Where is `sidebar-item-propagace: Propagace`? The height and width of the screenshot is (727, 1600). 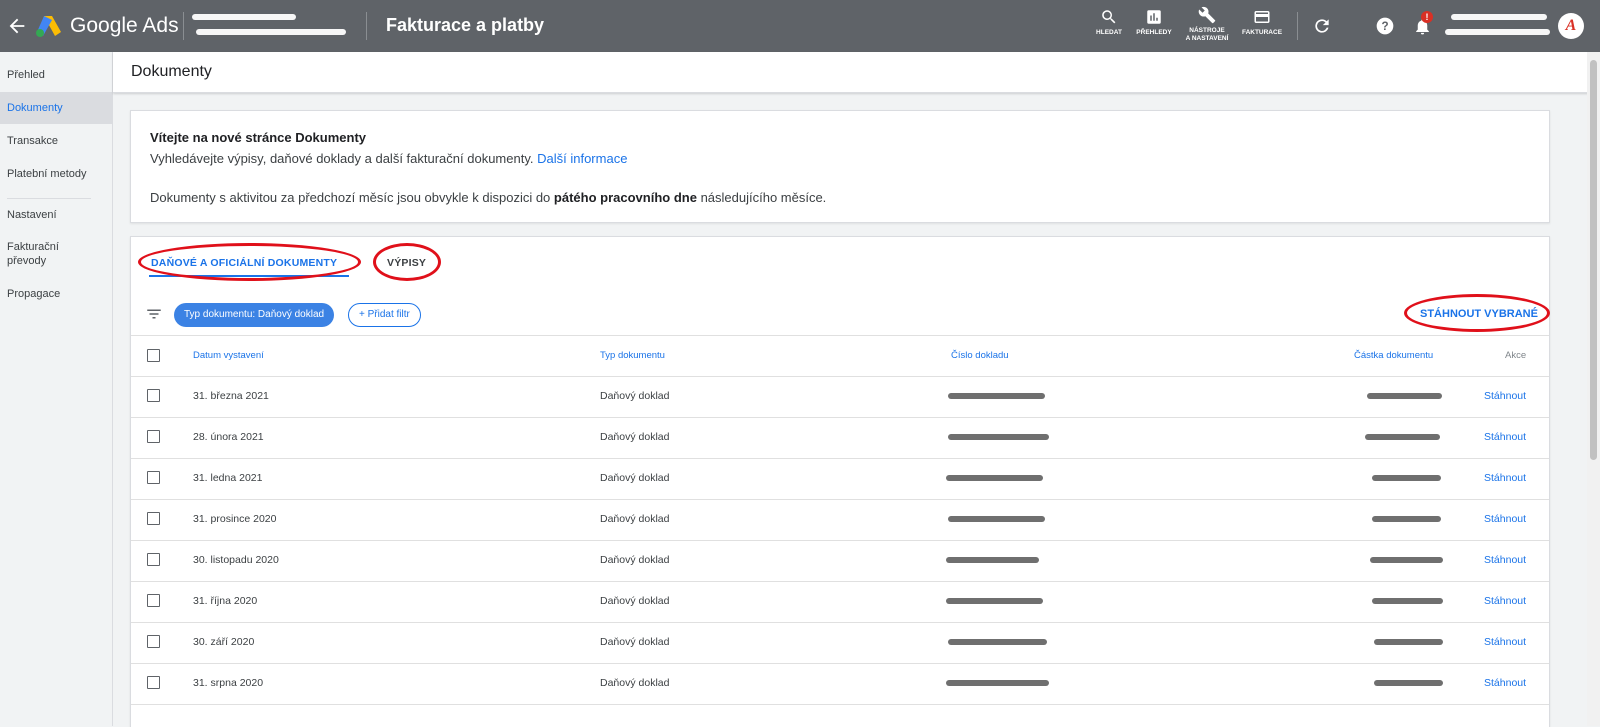
sidebar-item-propagace: Propagace is located at coordinates (56, 294).